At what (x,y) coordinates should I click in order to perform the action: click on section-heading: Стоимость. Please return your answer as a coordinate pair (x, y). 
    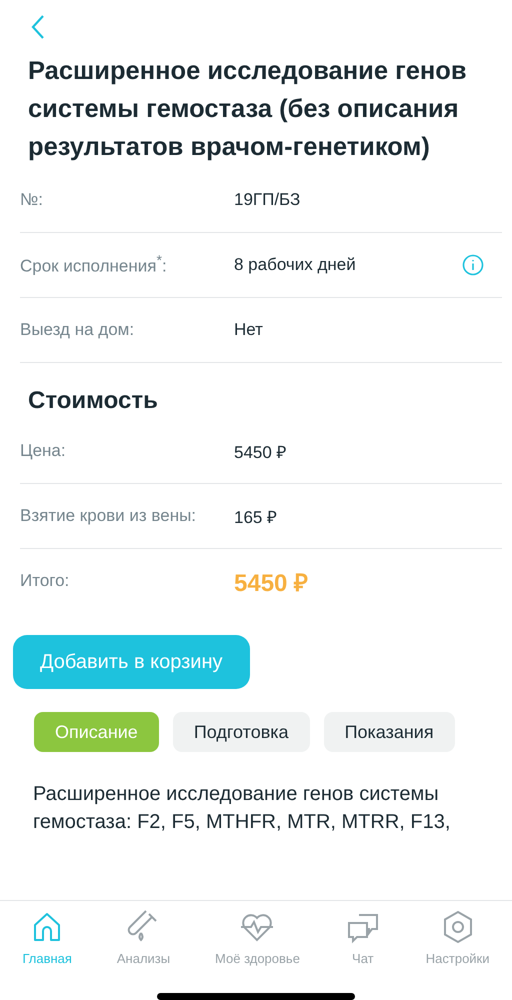
    Looking at the image, I should click on (93, 401).